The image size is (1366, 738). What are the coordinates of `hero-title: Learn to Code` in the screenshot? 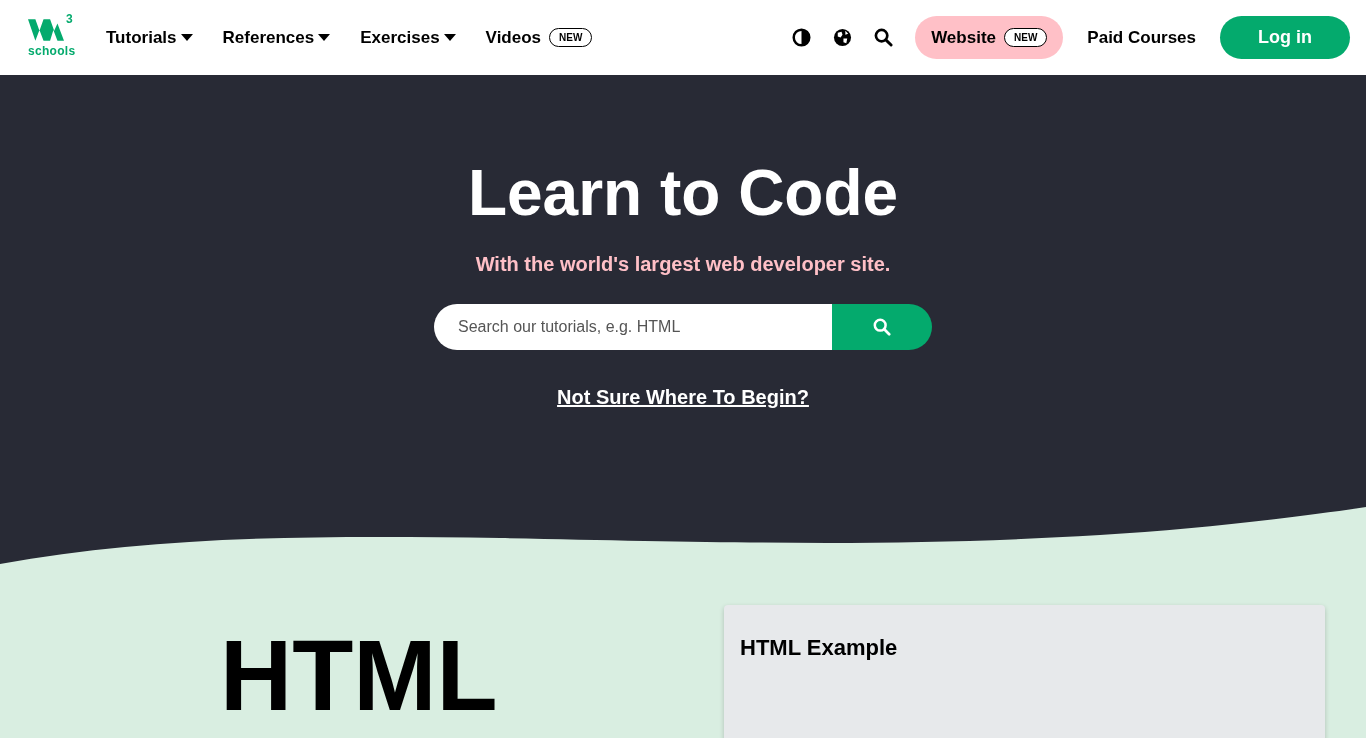 It's located at (683, 193).